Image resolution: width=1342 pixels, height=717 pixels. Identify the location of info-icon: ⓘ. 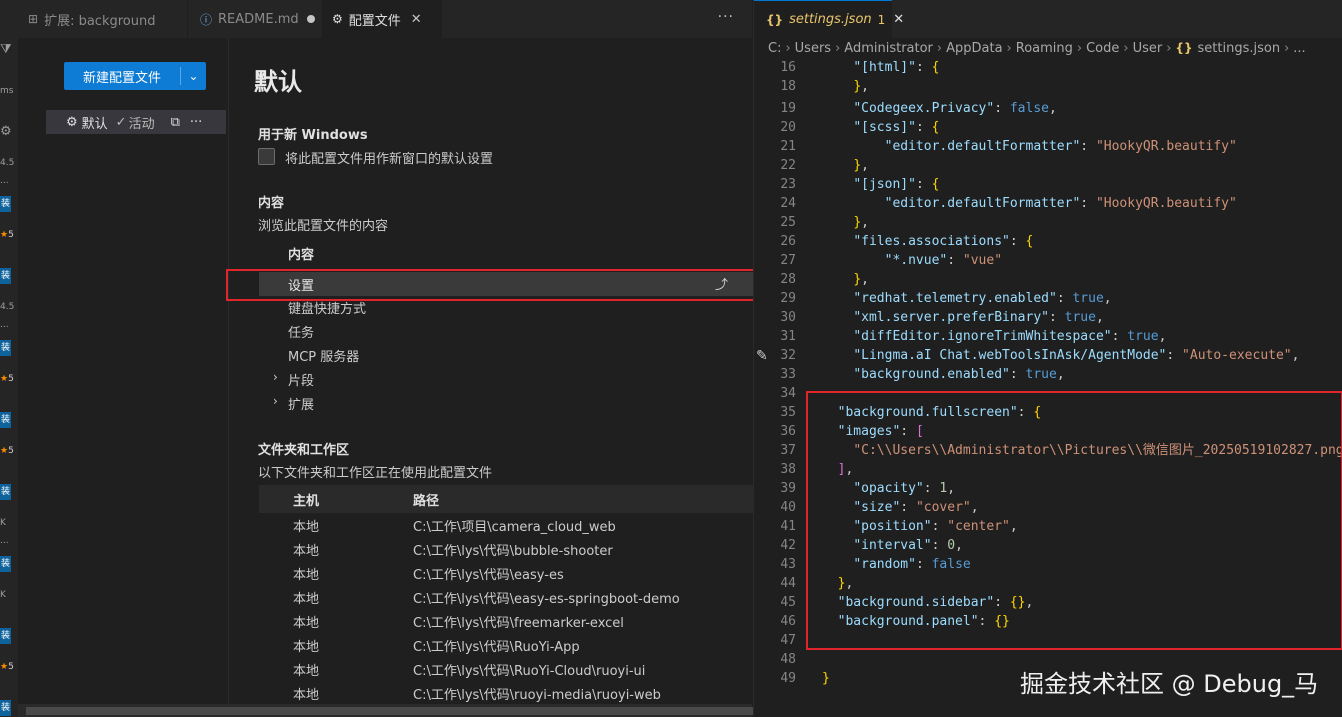
(206, 19).